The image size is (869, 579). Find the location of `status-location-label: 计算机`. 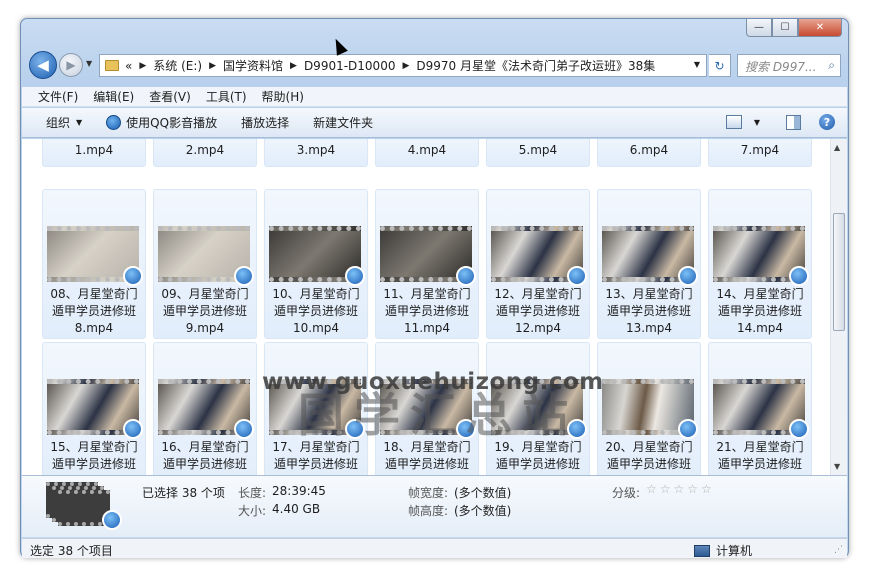

status-location-label: 计算机 is located at coordinates (734, 551).